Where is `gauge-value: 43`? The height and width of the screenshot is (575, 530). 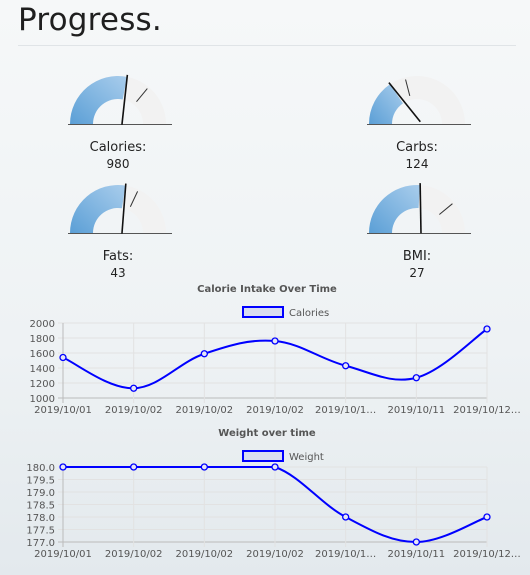 gauge-value: 43 is located at coordinates (118, 273).